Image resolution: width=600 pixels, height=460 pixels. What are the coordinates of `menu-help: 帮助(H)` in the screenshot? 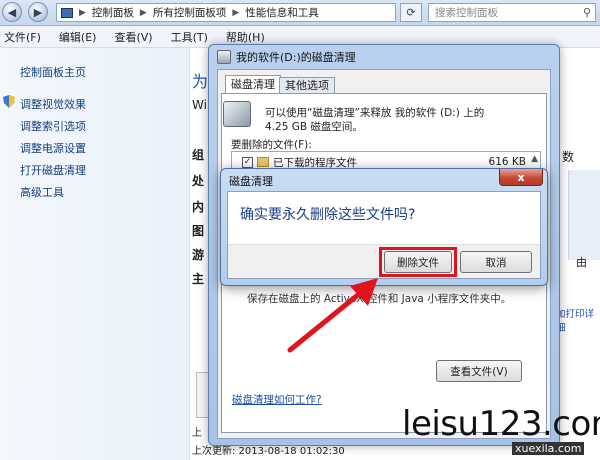 It's located at (245, 37).